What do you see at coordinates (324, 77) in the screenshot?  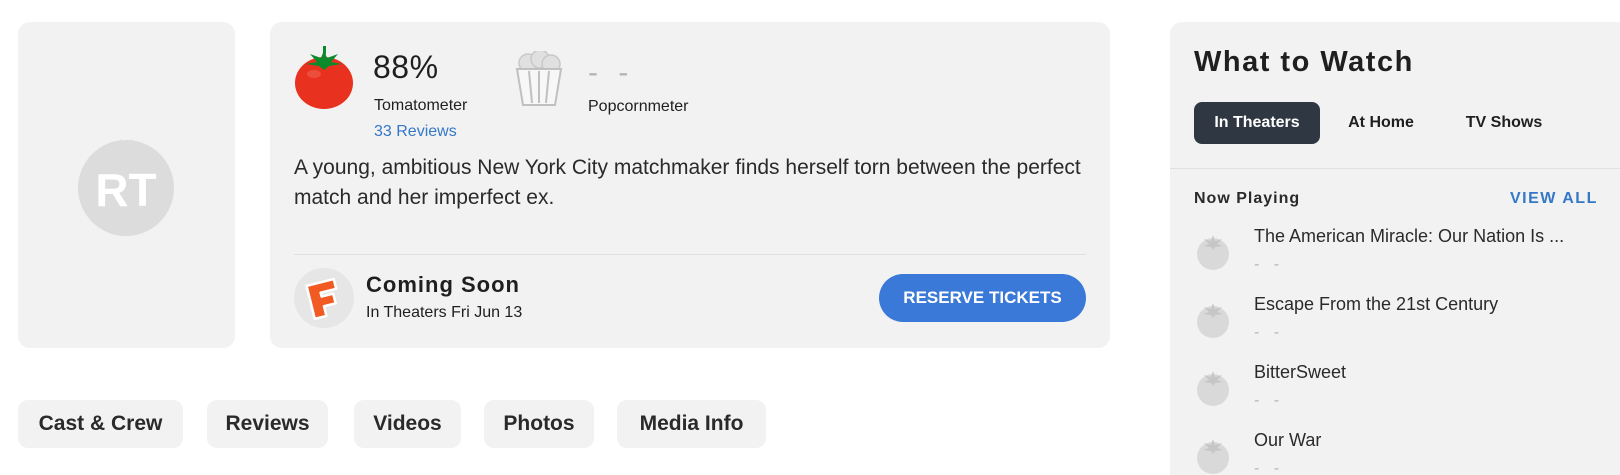 I see `tomato-icon` at bounding box center [324, 77].